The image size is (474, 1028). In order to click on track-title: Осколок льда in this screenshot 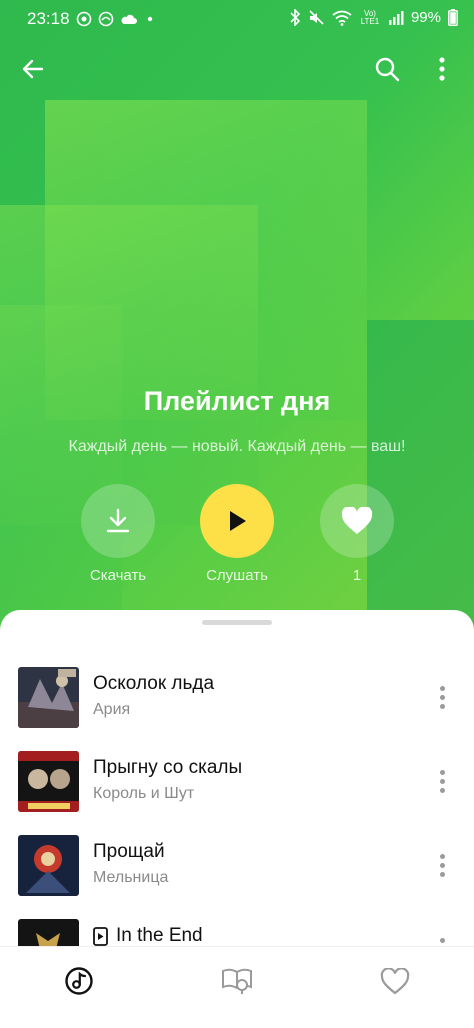, I will do `click(154, 683)`.